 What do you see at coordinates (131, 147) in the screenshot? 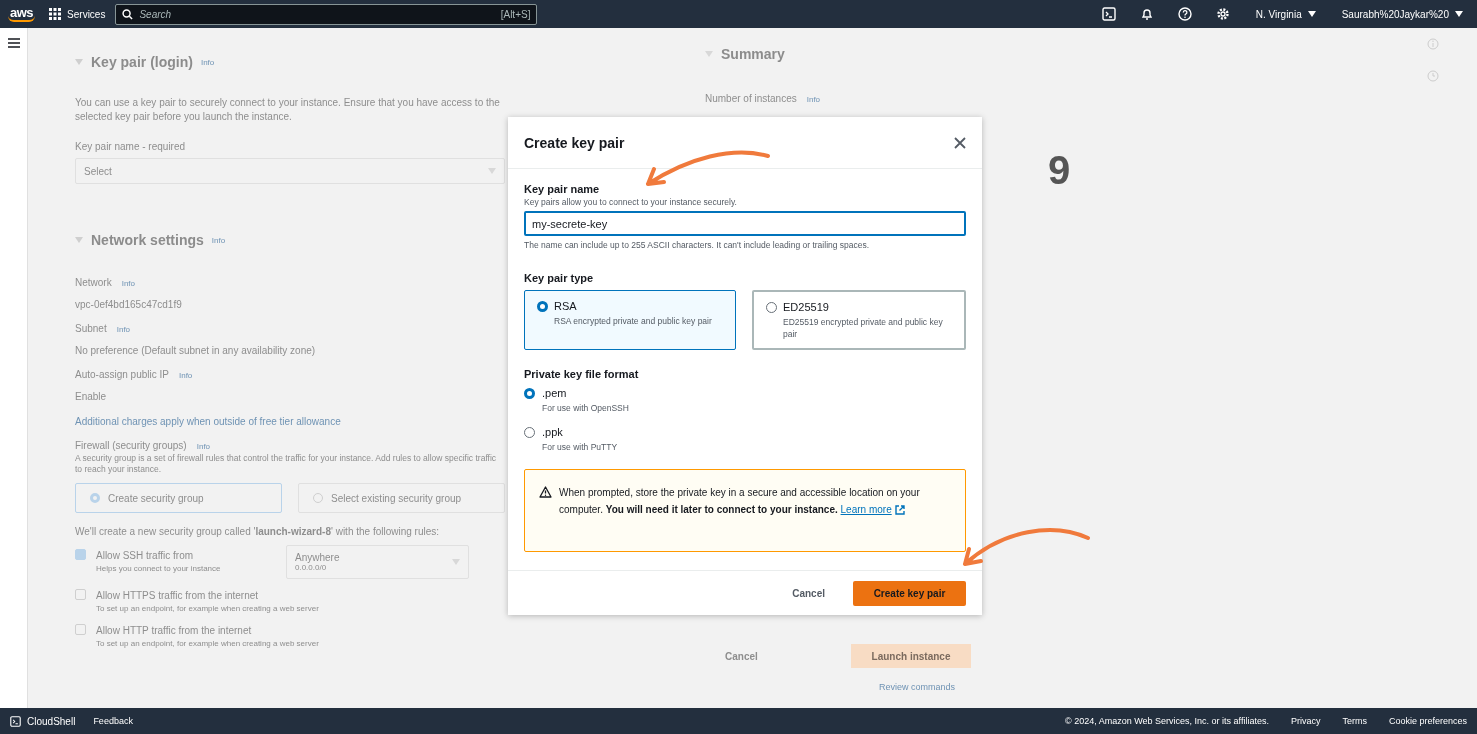
I see `field-label: Key pair name - required` at bounding box center [131, 147].